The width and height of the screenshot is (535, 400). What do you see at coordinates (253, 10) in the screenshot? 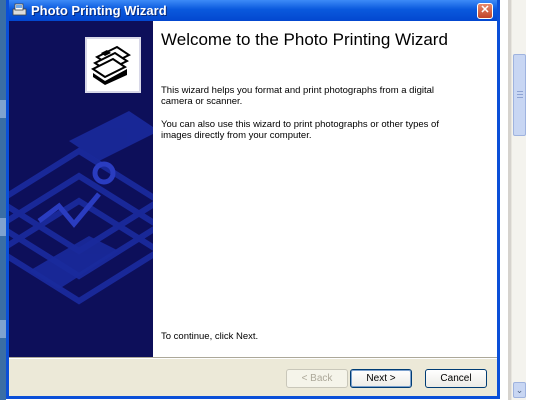
I see `title-bar: Photo Printing Wizard ✕` at bounding box center [253, 10].